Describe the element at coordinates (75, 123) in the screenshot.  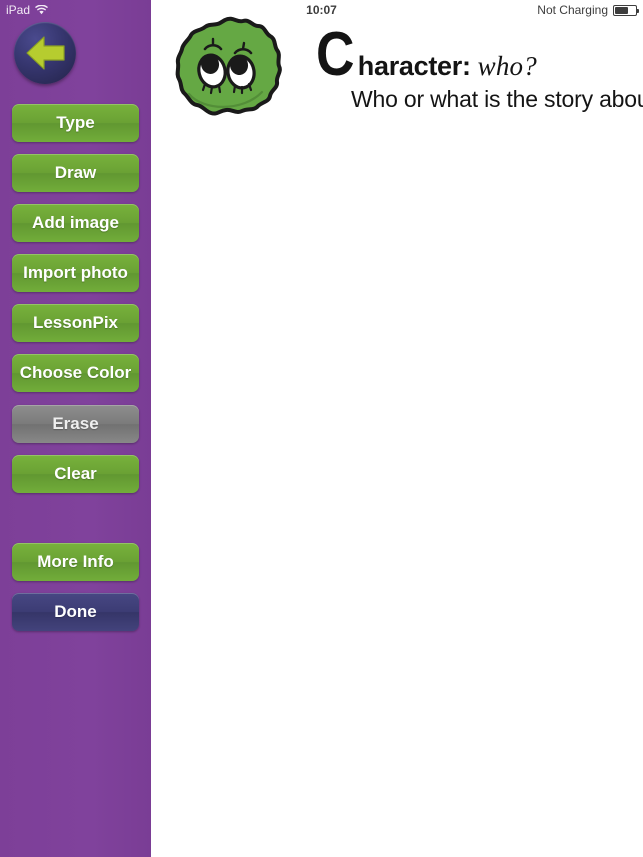
I see `type-button: Type` at that location.